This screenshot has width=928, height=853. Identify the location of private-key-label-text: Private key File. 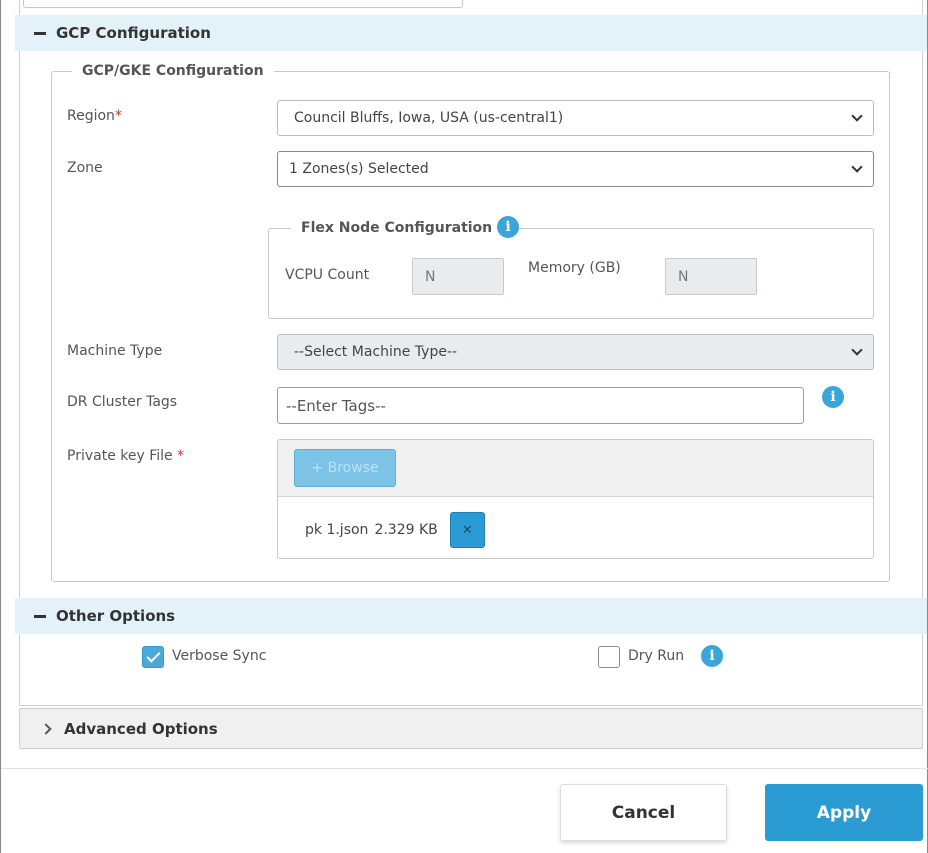
(120, 456).